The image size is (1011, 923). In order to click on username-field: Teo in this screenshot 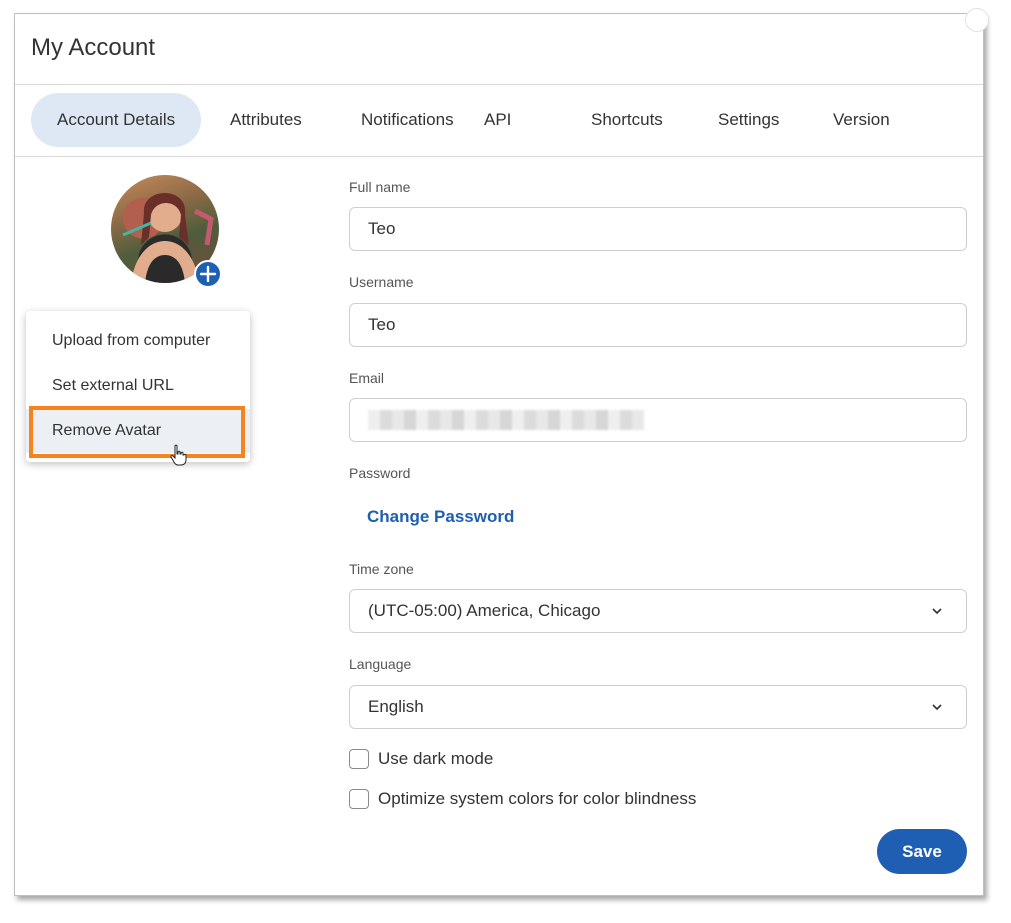, I will do `click(658, 325)`.